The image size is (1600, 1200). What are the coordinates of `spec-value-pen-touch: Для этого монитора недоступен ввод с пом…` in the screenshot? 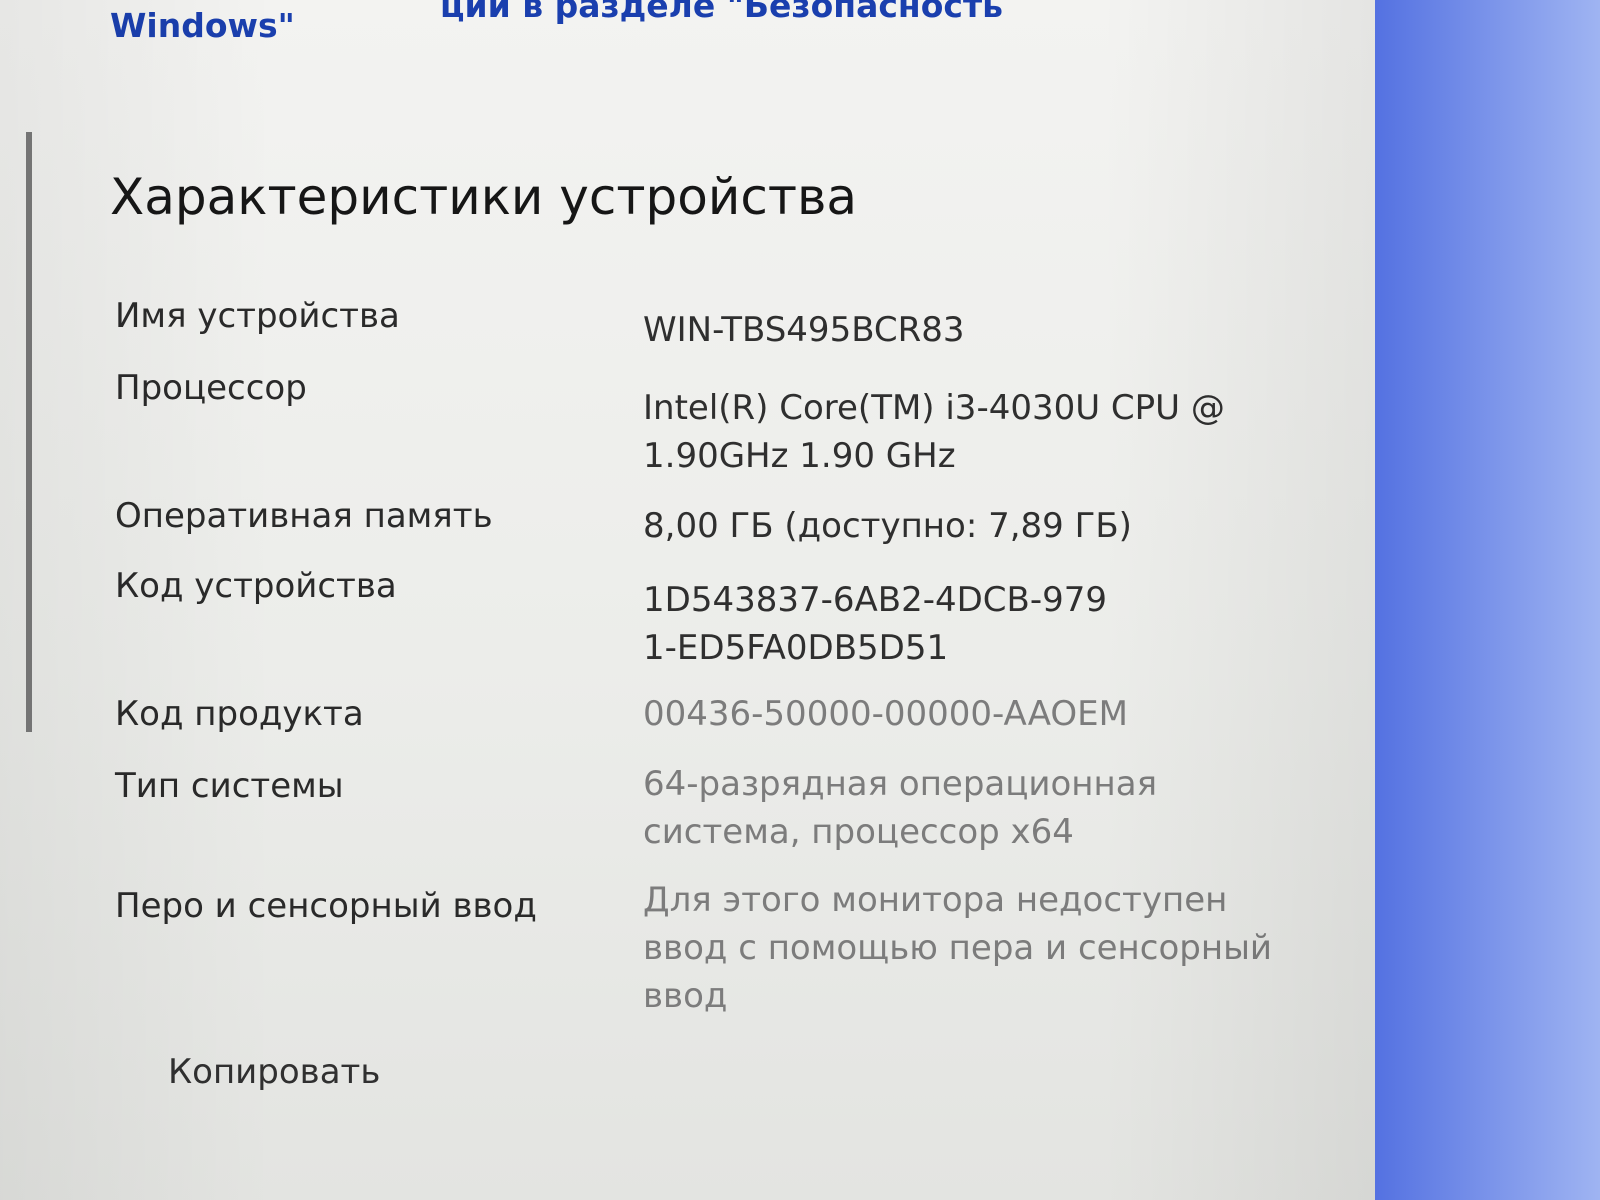 It's located at (958, 948).